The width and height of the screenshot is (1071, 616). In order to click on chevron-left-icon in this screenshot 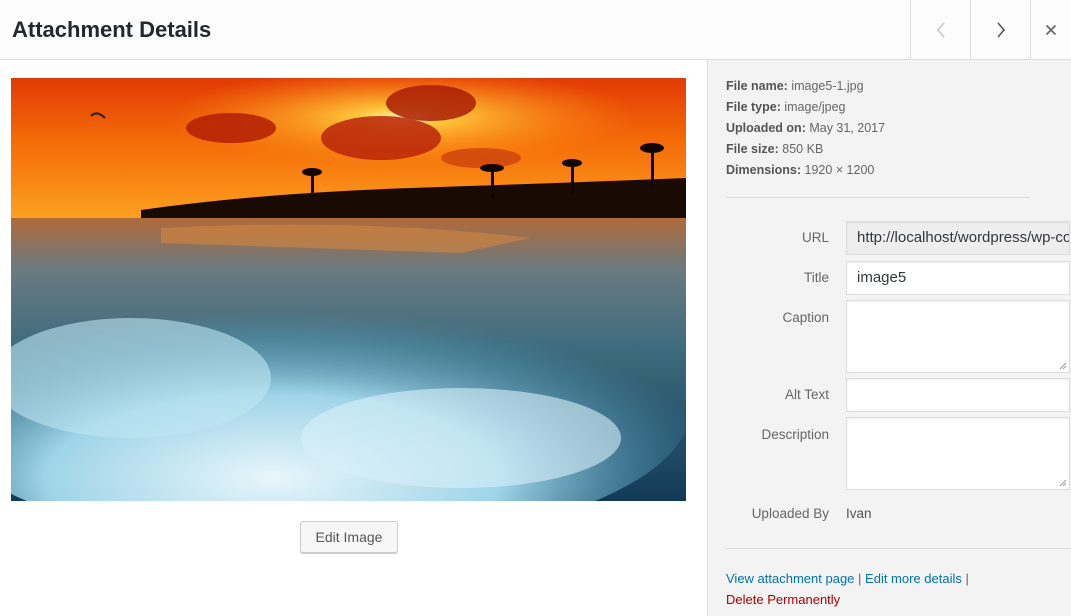, I will do `click(940, 29)`.